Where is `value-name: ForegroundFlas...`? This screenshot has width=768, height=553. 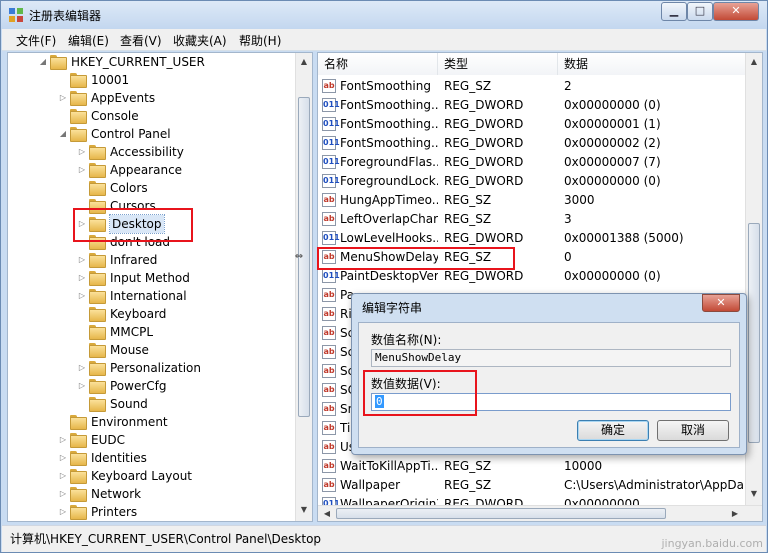
value-name: ForegroundFlas... is located at coordinates (389, 162).